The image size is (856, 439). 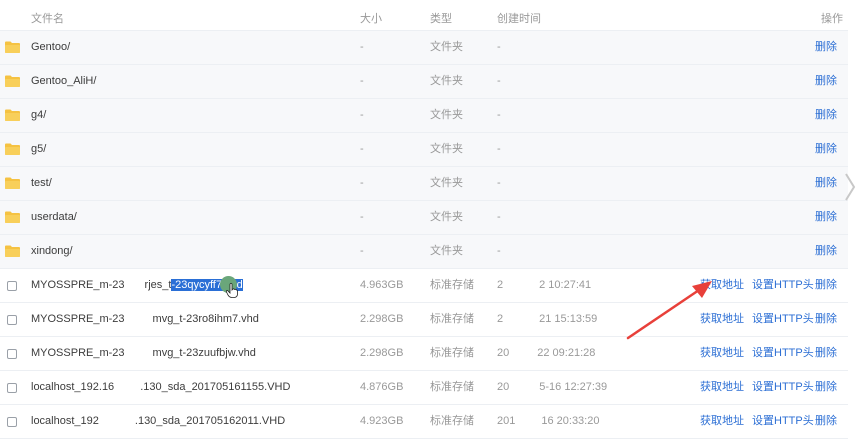 What do you see at coordinates (506, 421) in the screenshot?
I see `date-part: 201` at bounding box center [506, 421].